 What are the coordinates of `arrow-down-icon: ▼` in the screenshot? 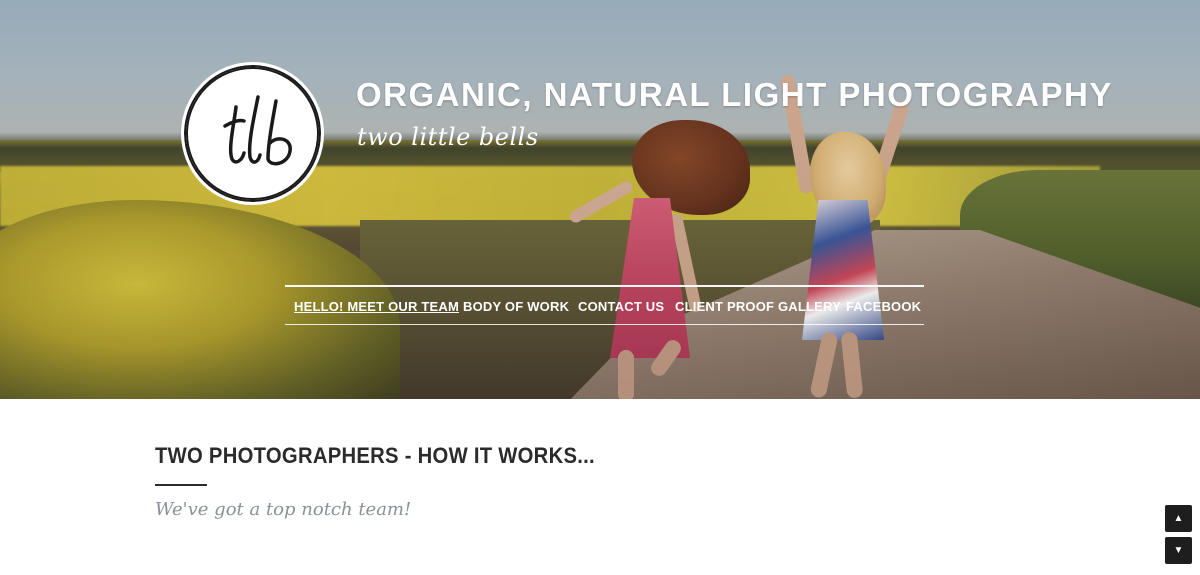 It's located at (1178, 550).